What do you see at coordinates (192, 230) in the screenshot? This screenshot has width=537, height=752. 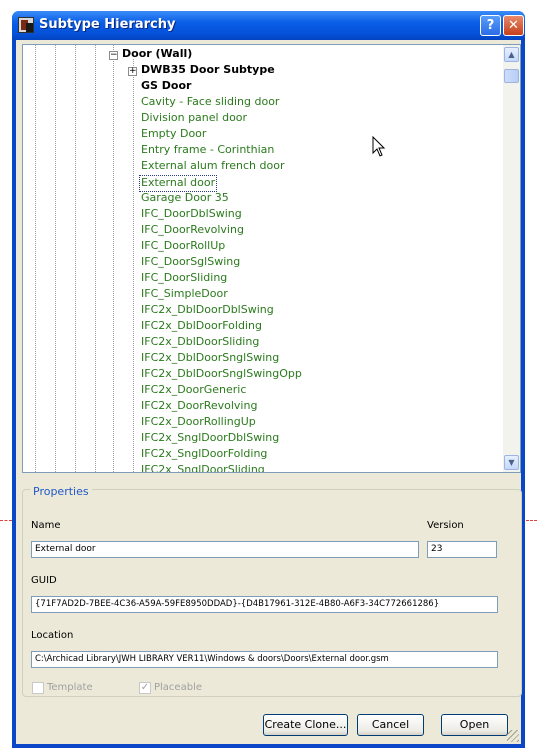 I see `tree-item: IFC_DoorRevolving` at bounding box center [192, 230].